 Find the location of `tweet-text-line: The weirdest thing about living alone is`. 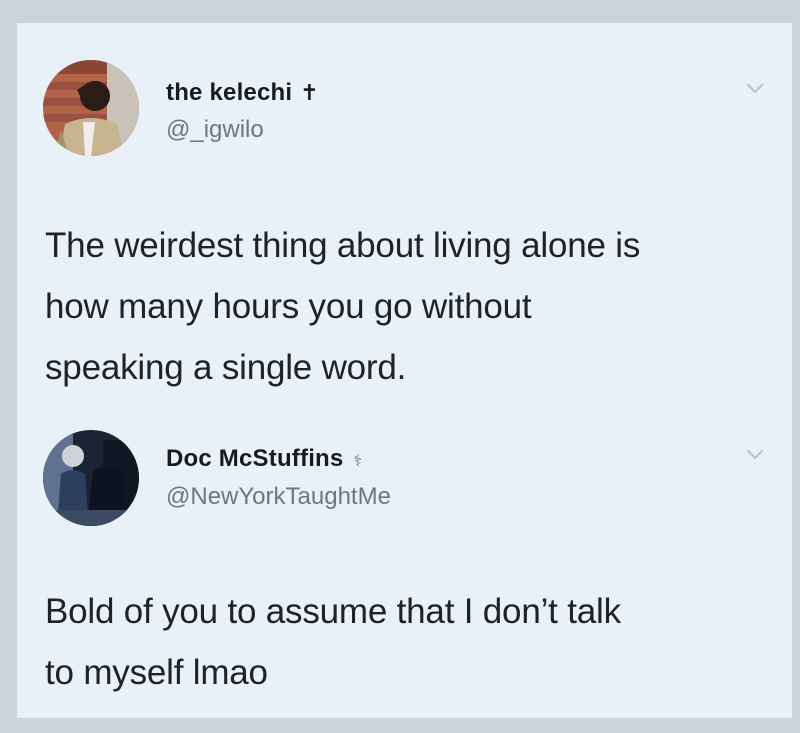

tweet-text-line: The weirdest thing about living alone is is located at coordinates (343, 245).